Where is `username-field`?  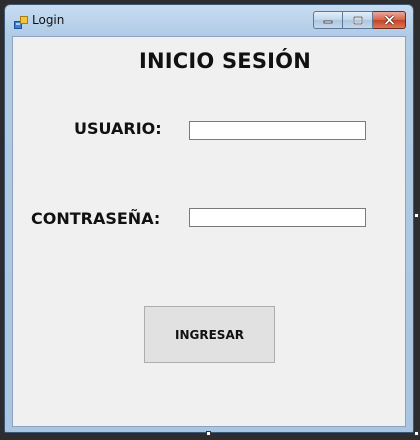 username-field is located at coordinates (277, 130).